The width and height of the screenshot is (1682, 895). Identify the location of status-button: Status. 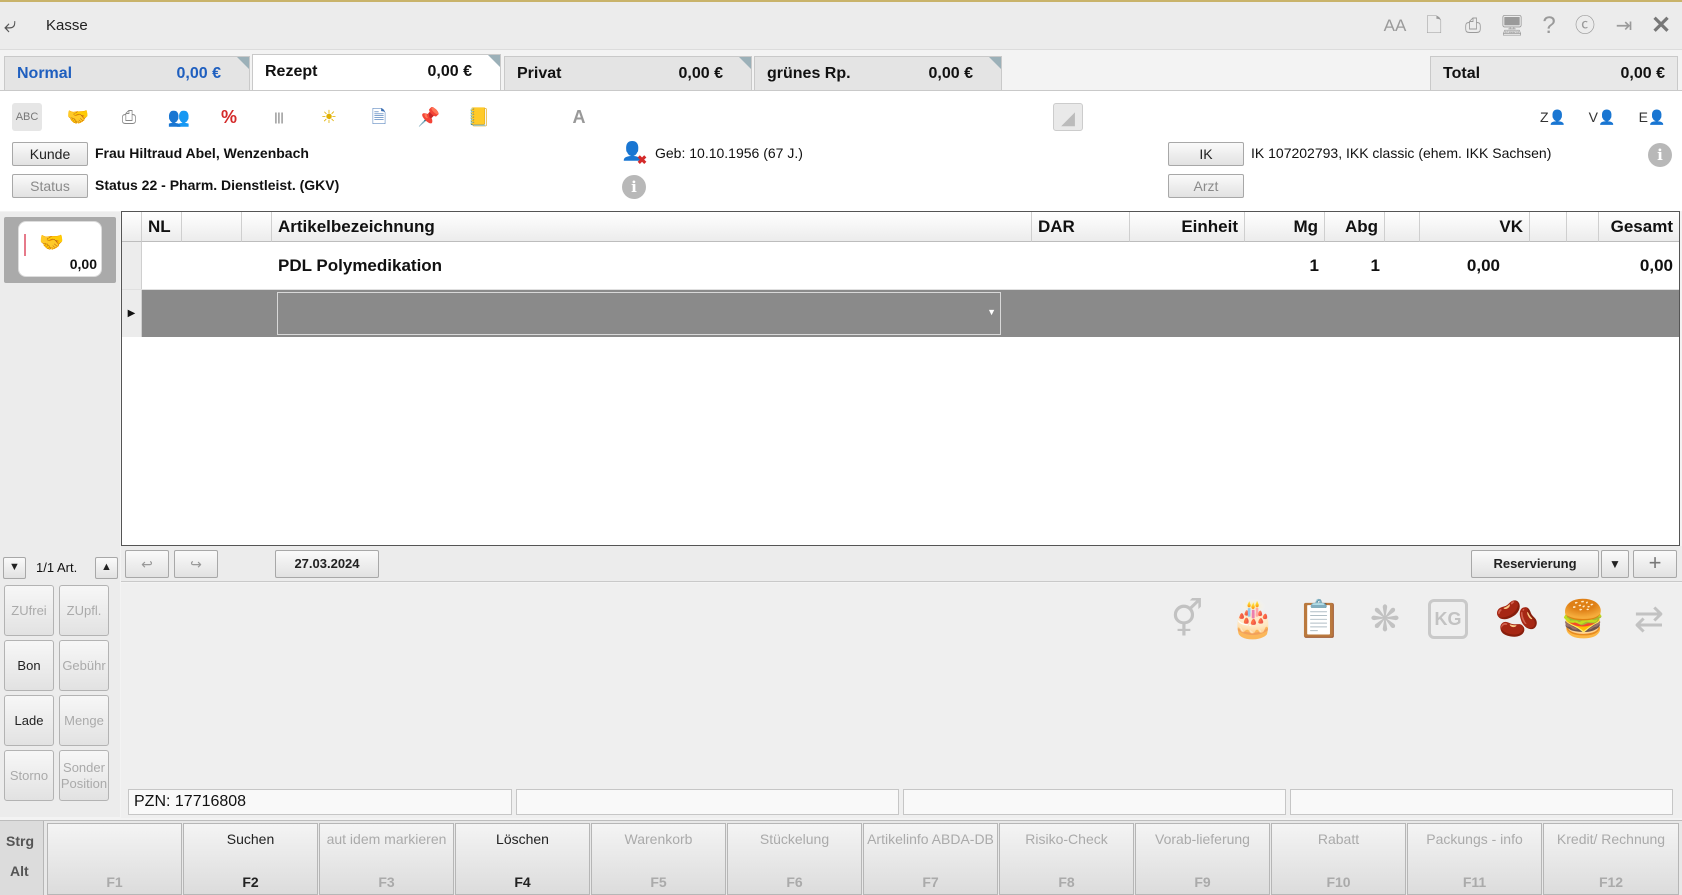
(50, 186).